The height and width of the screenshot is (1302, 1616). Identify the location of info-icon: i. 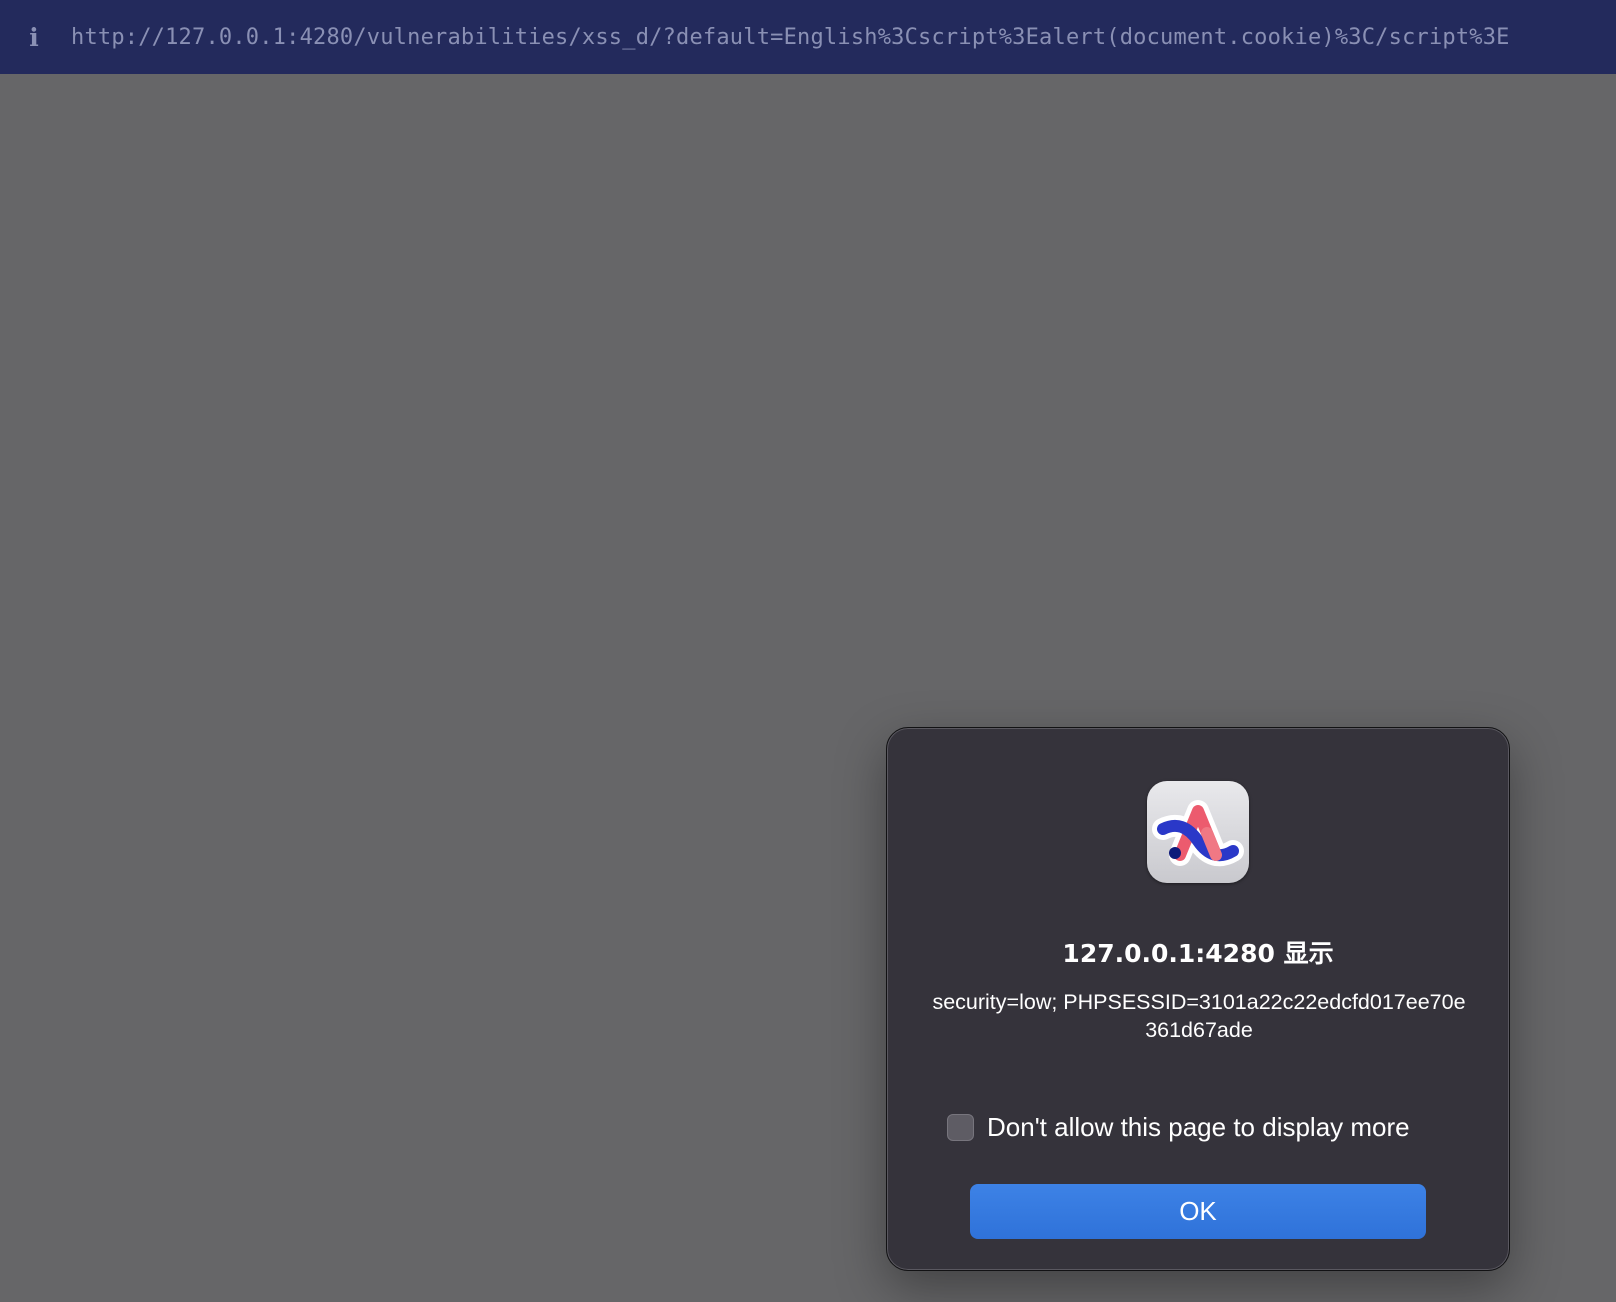
(34, 37).